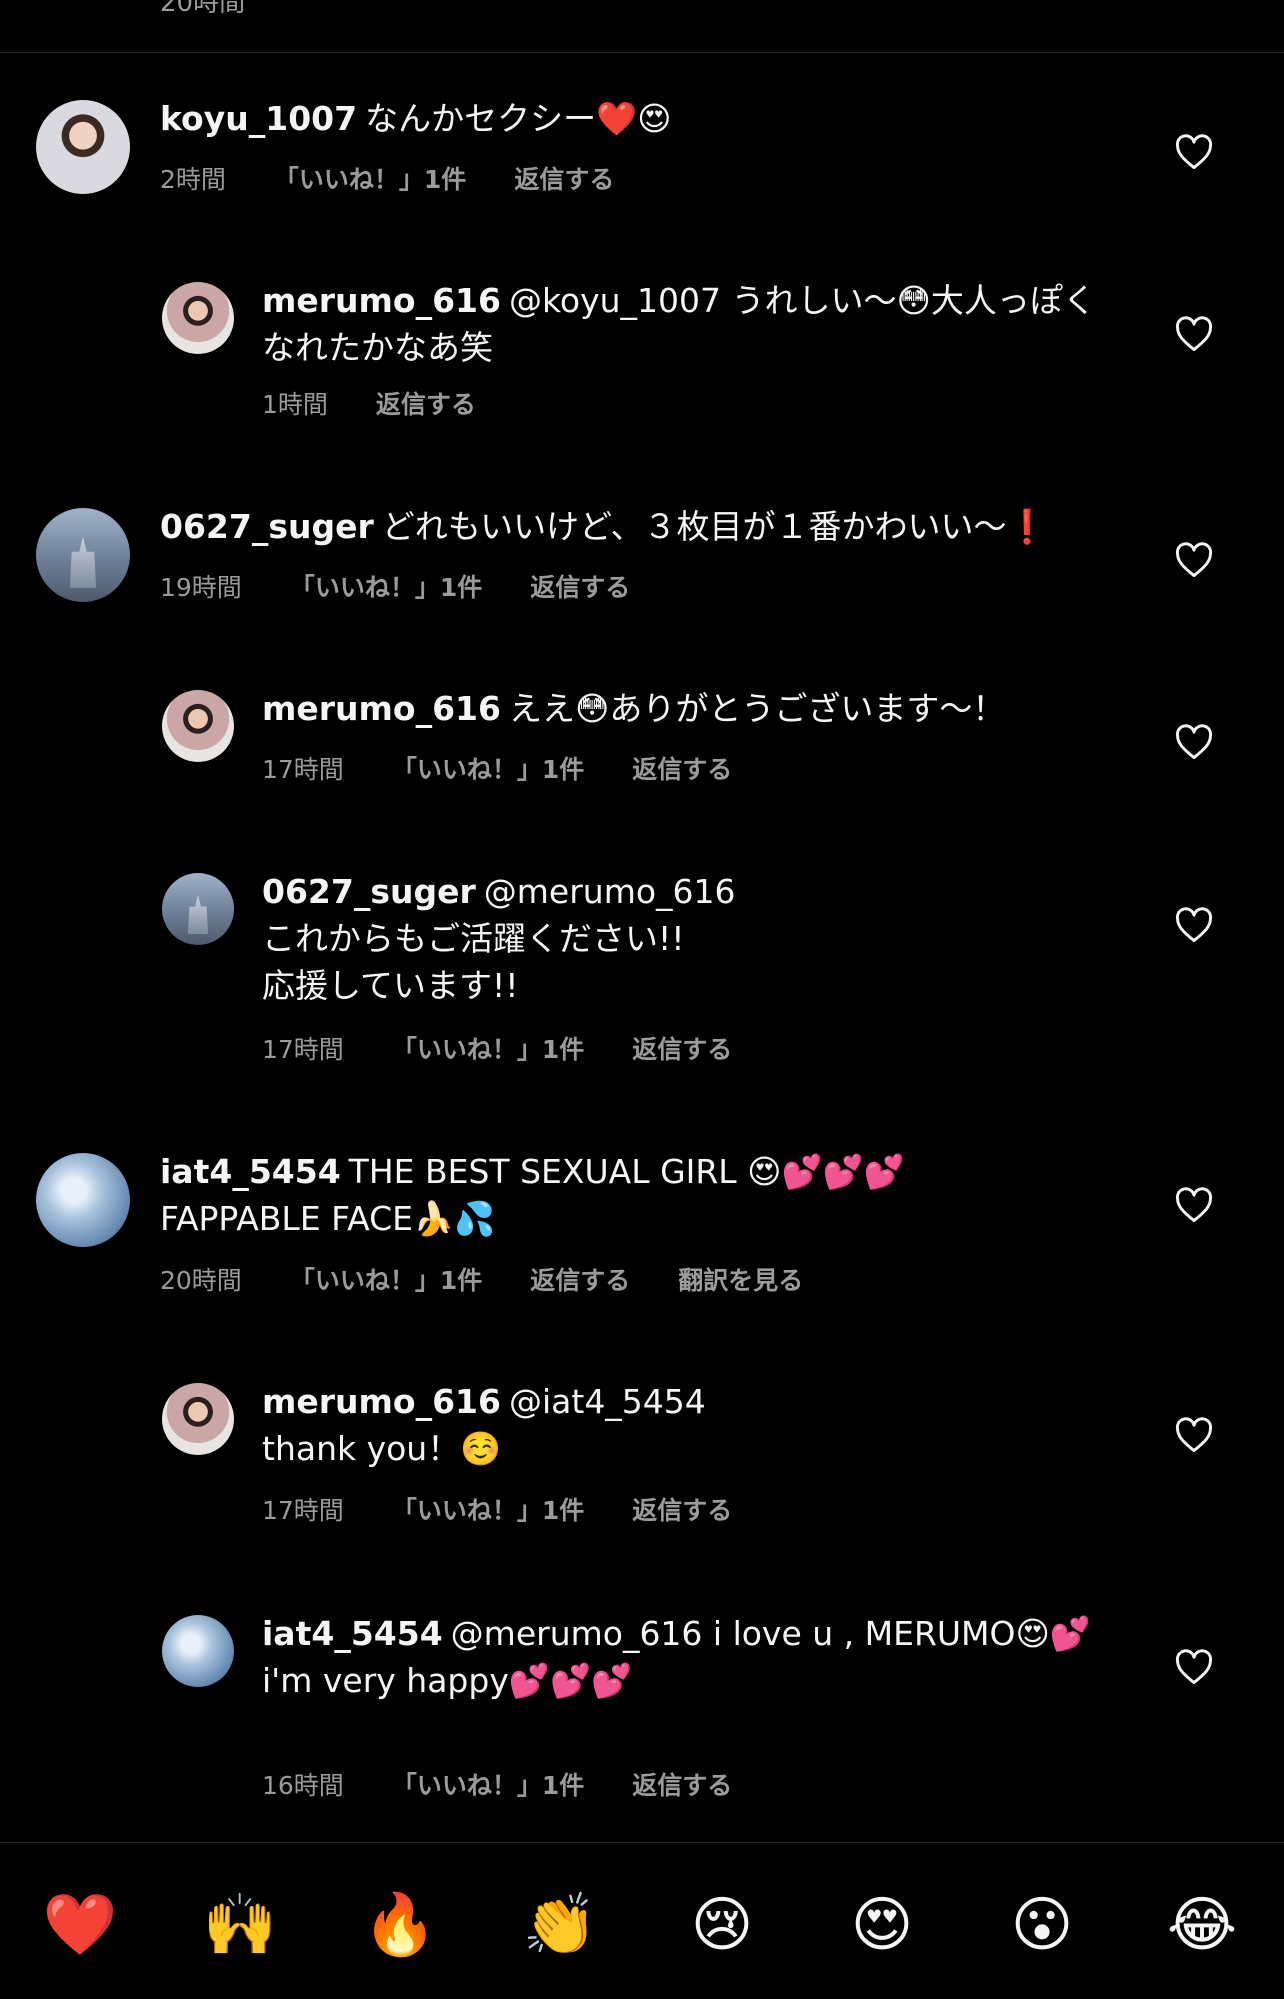 This screenshot has height=1999, width=1284. What do you see at coordinates (626, 1171) in the screenshot?
I see `comment-text-line: THE BEST SEXUAL GIRL 😍💕💕💕` at bounding box center [626, 1171].